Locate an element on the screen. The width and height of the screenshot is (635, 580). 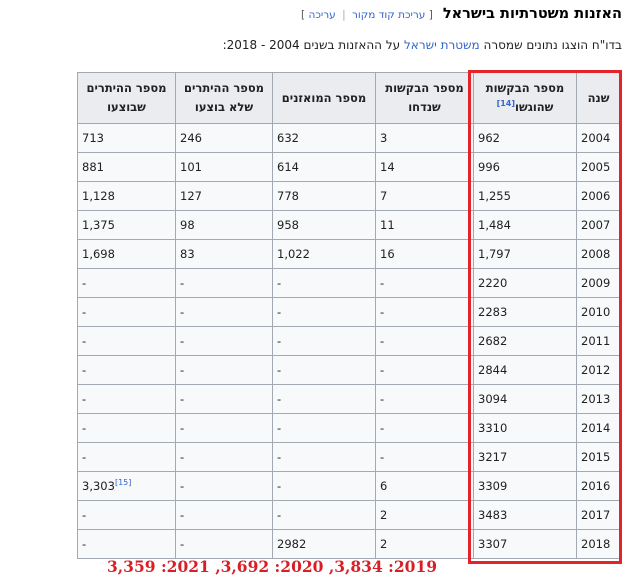
cell-value: 2005 is located at coordinates (596, 167).